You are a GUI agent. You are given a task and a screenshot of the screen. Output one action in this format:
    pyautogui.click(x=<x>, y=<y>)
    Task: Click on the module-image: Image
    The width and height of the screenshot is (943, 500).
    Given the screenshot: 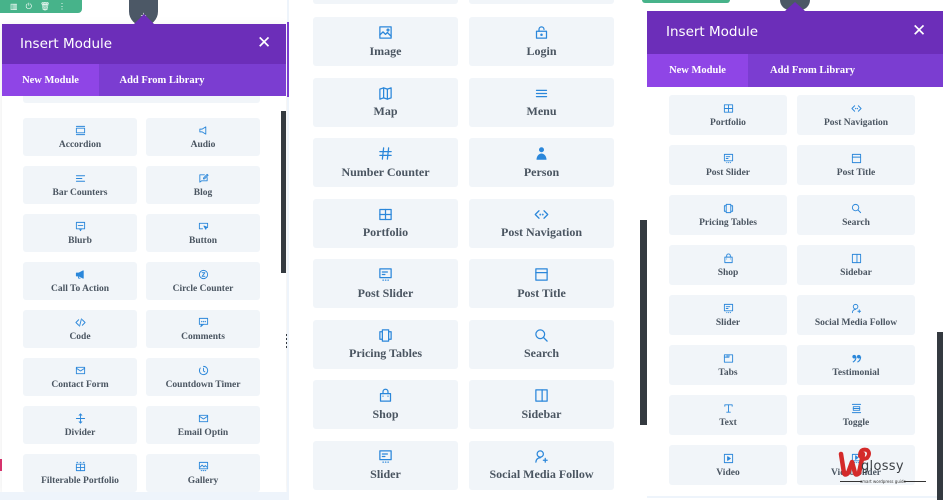 What is the action you would take?
    pyautogui.click(x=385, y=41)
    